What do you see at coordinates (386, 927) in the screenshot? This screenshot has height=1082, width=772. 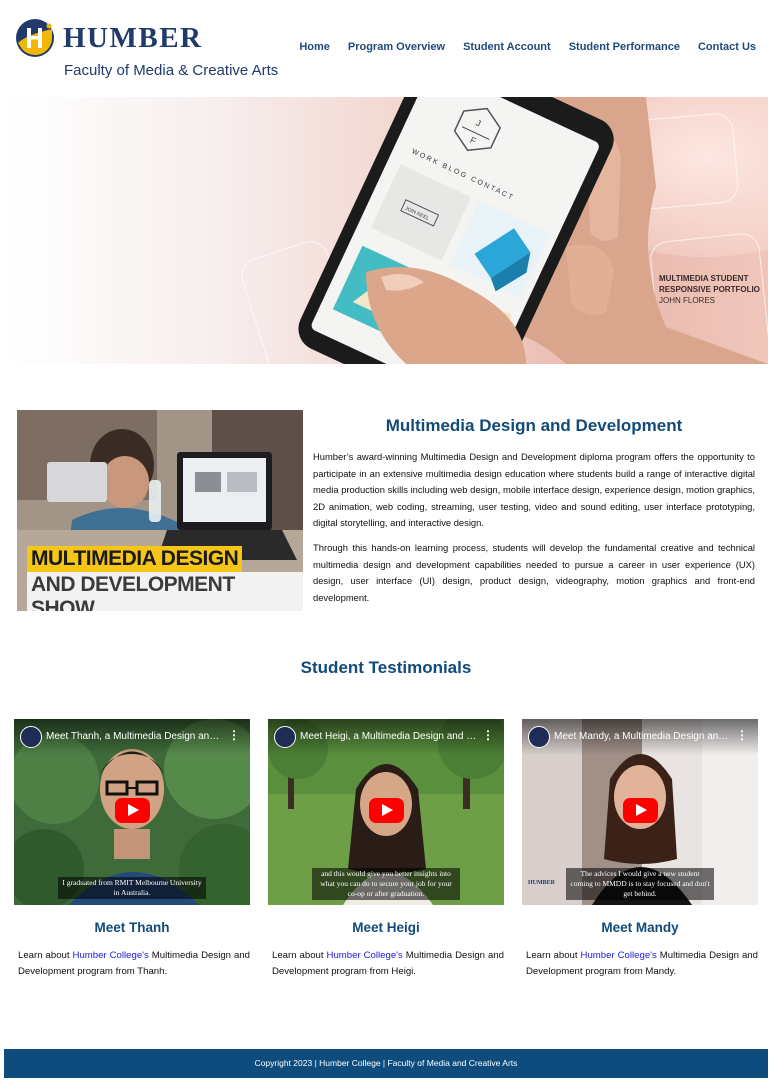 I see `testimonial-name: Meet Heigi` at bounding box center [386, 927].